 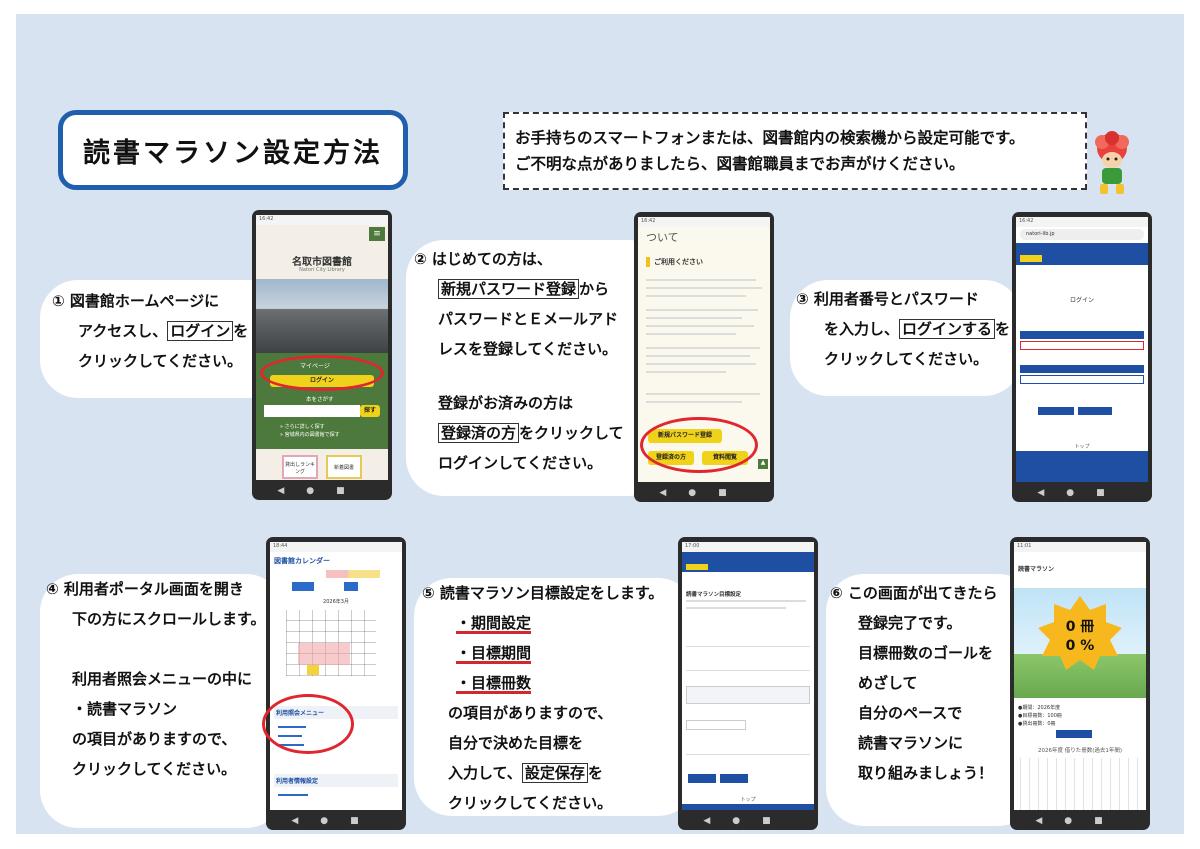 What do you see at coordinates (926, 773) in the screenshot?
I see `step6-line7: 取り組みましょう！` at bounding box center [926, 773].